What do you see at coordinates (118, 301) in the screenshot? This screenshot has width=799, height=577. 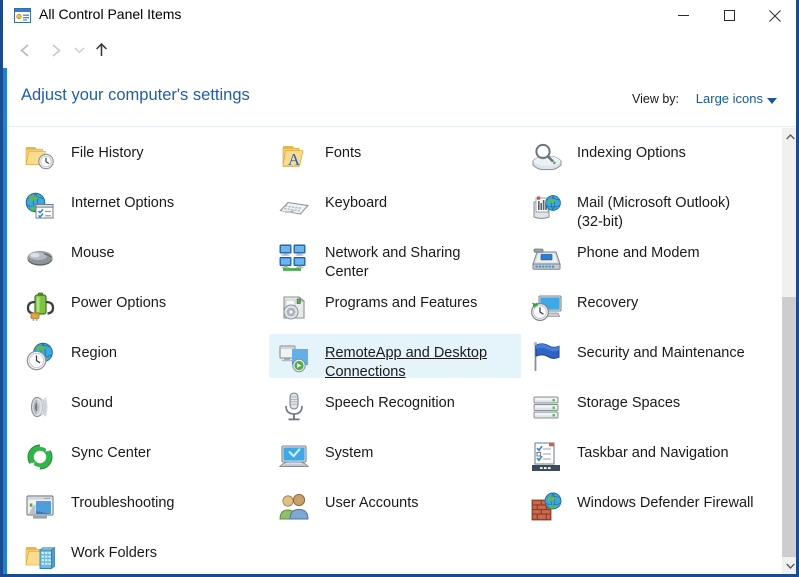 I see `control-panel-item-label: Power Options` at bounding box center [118, 301].